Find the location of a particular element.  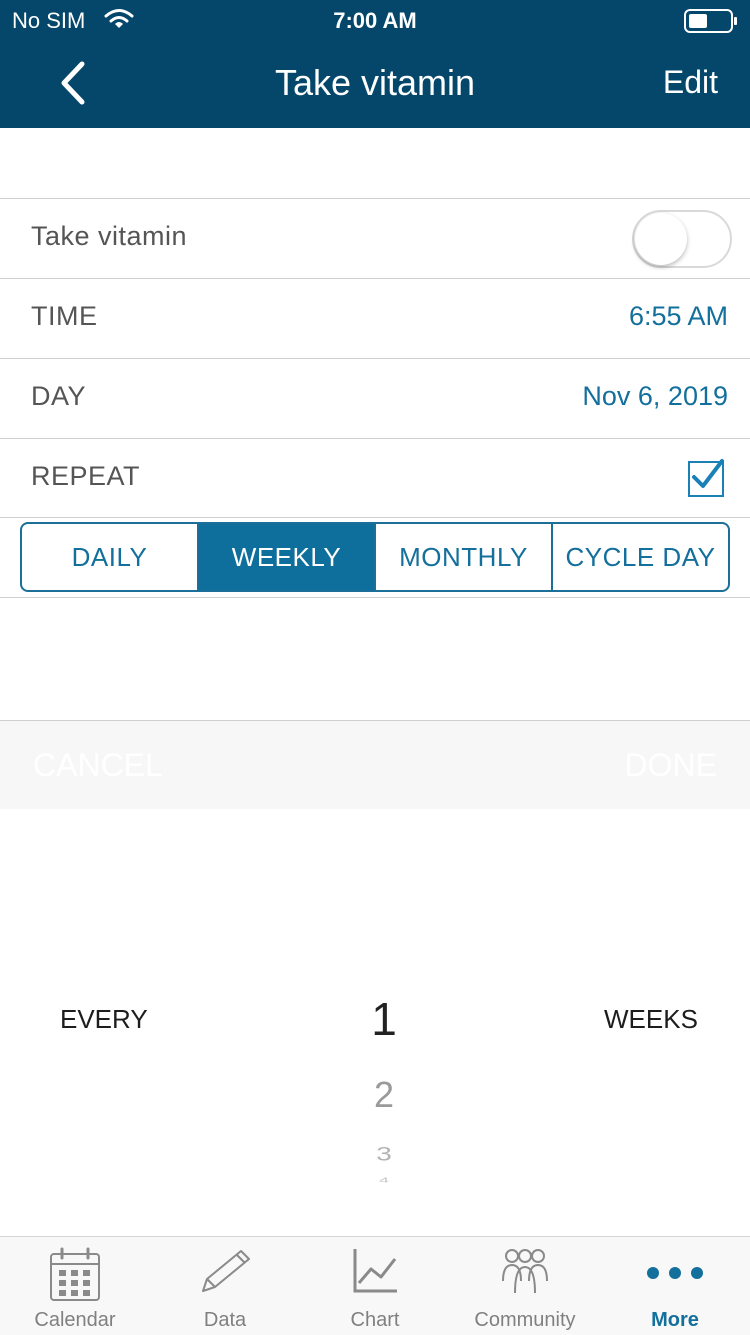

day-row: DAY Nov 6, 2019 is located at coordinates (375, 398).